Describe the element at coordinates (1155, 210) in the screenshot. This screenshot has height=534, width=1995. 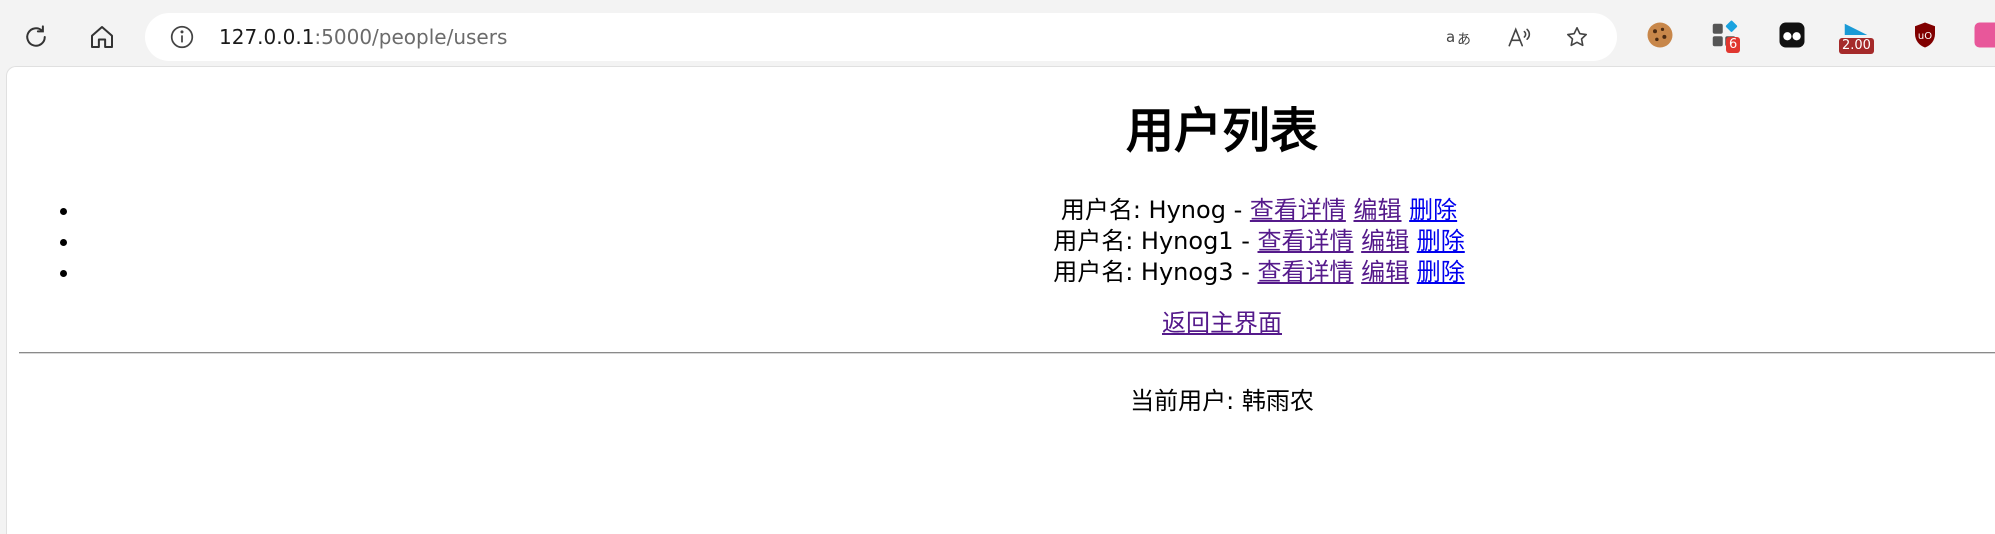
I see `user-name-text: 用户名: Hynog -` at that location.